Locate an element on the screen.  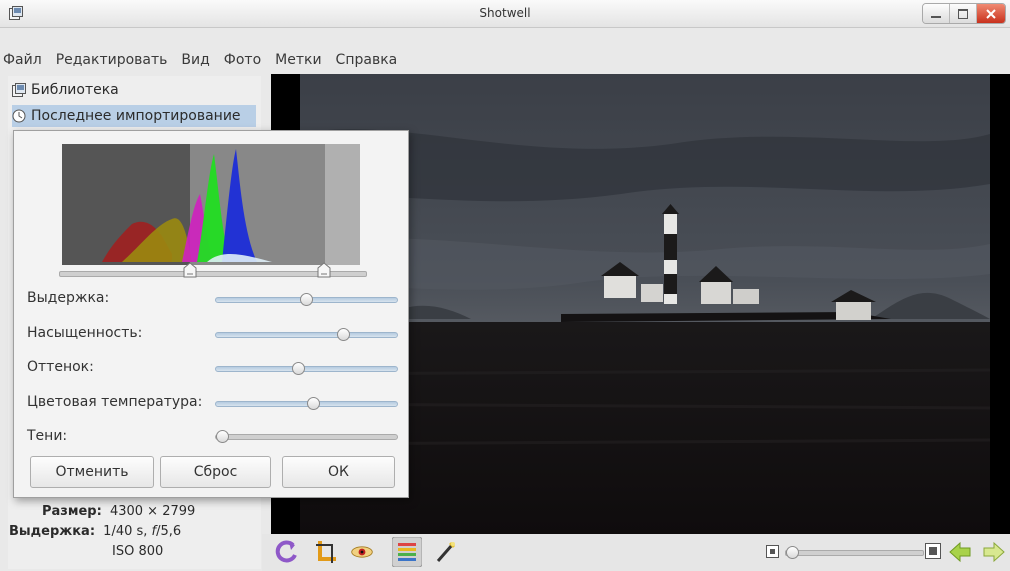
rotate-icon is located at coordinates (287, 552).